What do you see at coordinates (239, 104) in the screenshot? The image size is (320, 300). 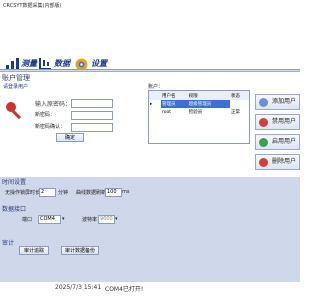 I see `table-cell` at bounding box center [239, 104].